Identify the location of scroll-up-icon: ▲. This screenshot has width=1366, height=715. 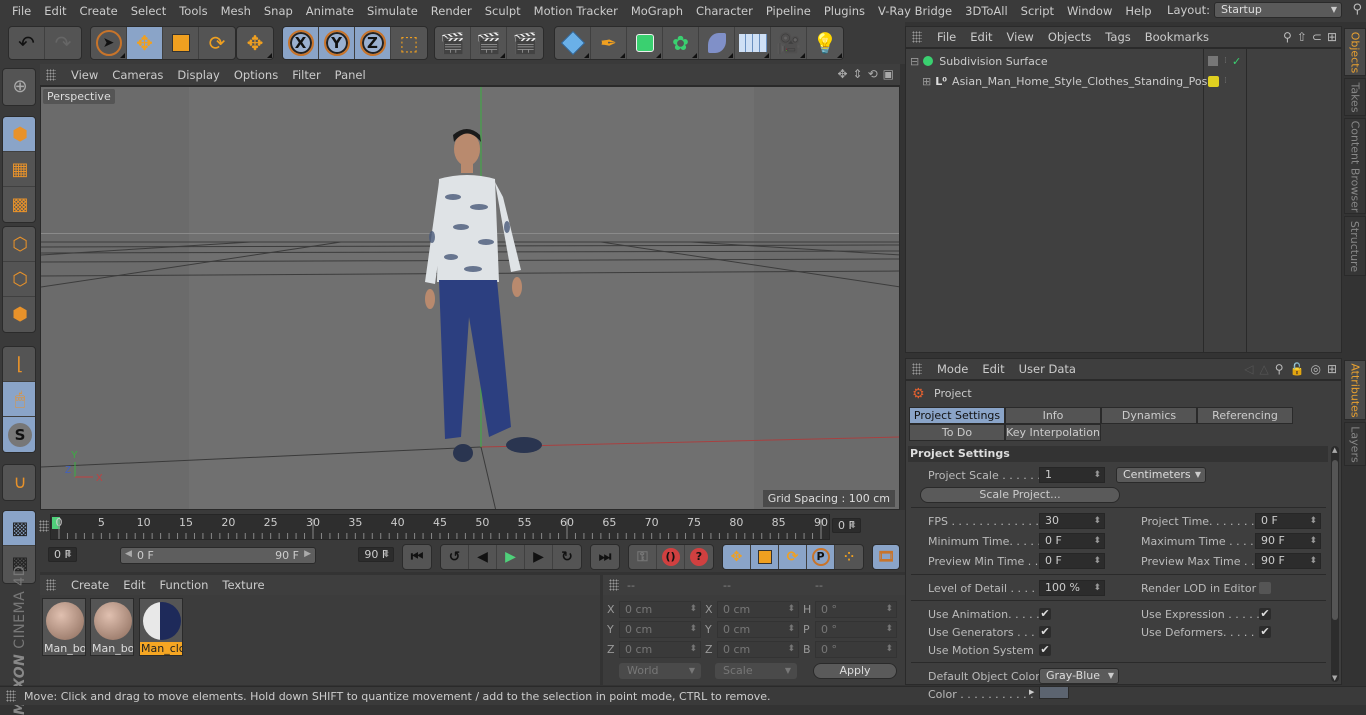
(1334, 450).